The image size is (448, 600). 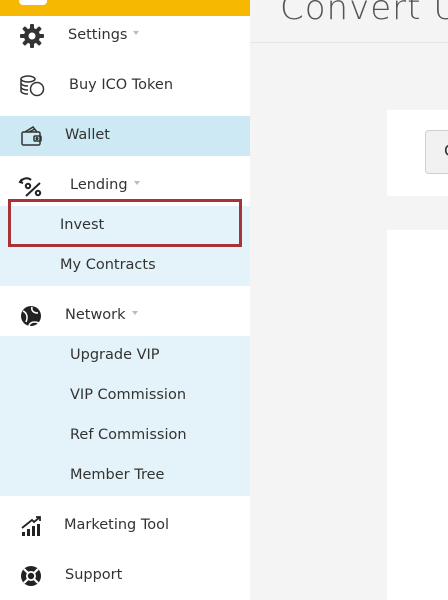 I want to click on sidebar-subitem-member-tree: Member Tree, so click(x=125, y=476).